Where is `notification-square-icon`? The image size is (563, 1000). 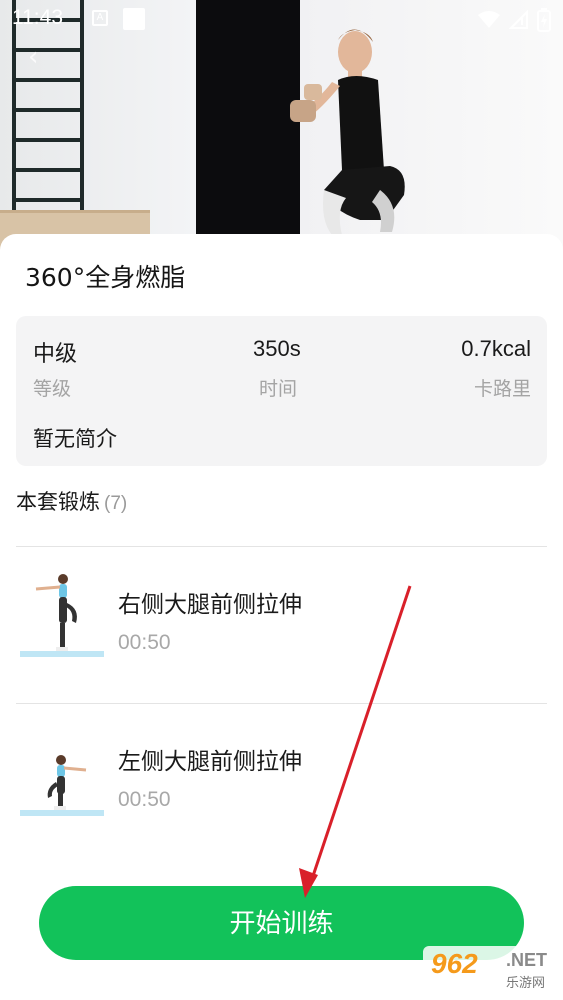
notification-square-icon is located at coordinates (134, 19).